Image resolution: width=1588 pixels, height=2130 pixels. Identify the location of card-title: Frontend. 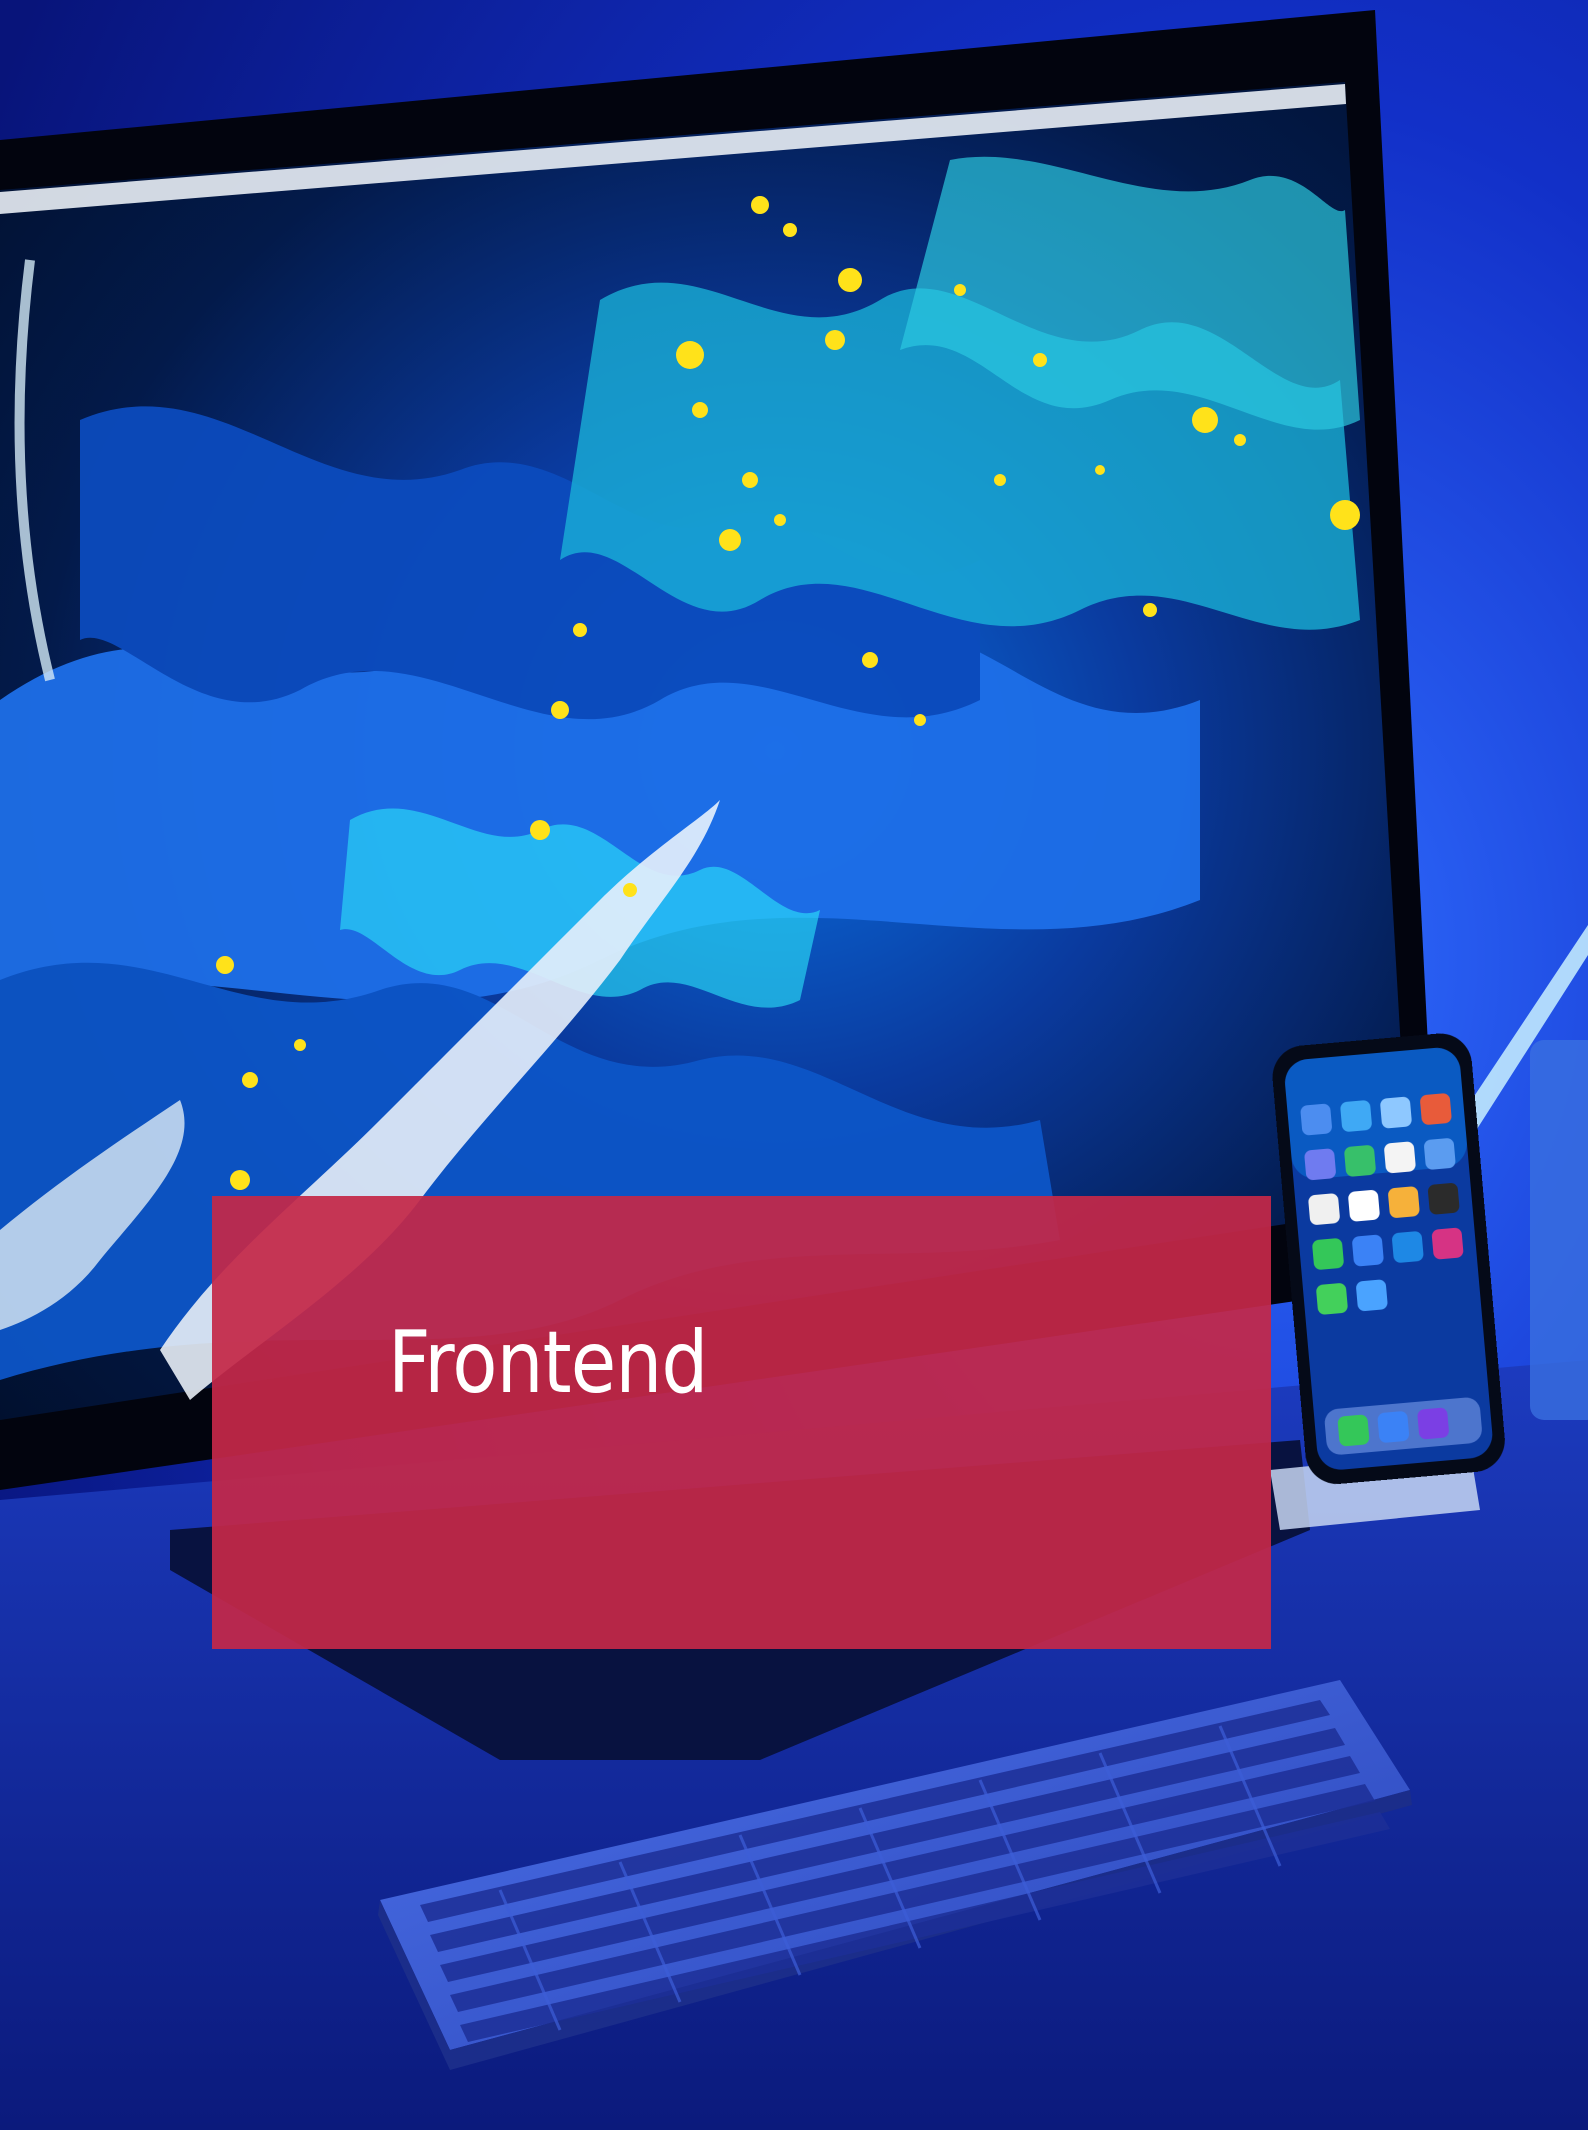
(548, 1362).